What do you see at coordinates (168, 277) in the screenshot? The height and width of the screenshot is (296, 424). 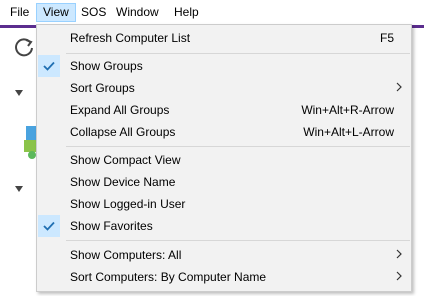 I see `menu-item-label: Sort Computers: By Computer Name` at bounding box center [168, 277].